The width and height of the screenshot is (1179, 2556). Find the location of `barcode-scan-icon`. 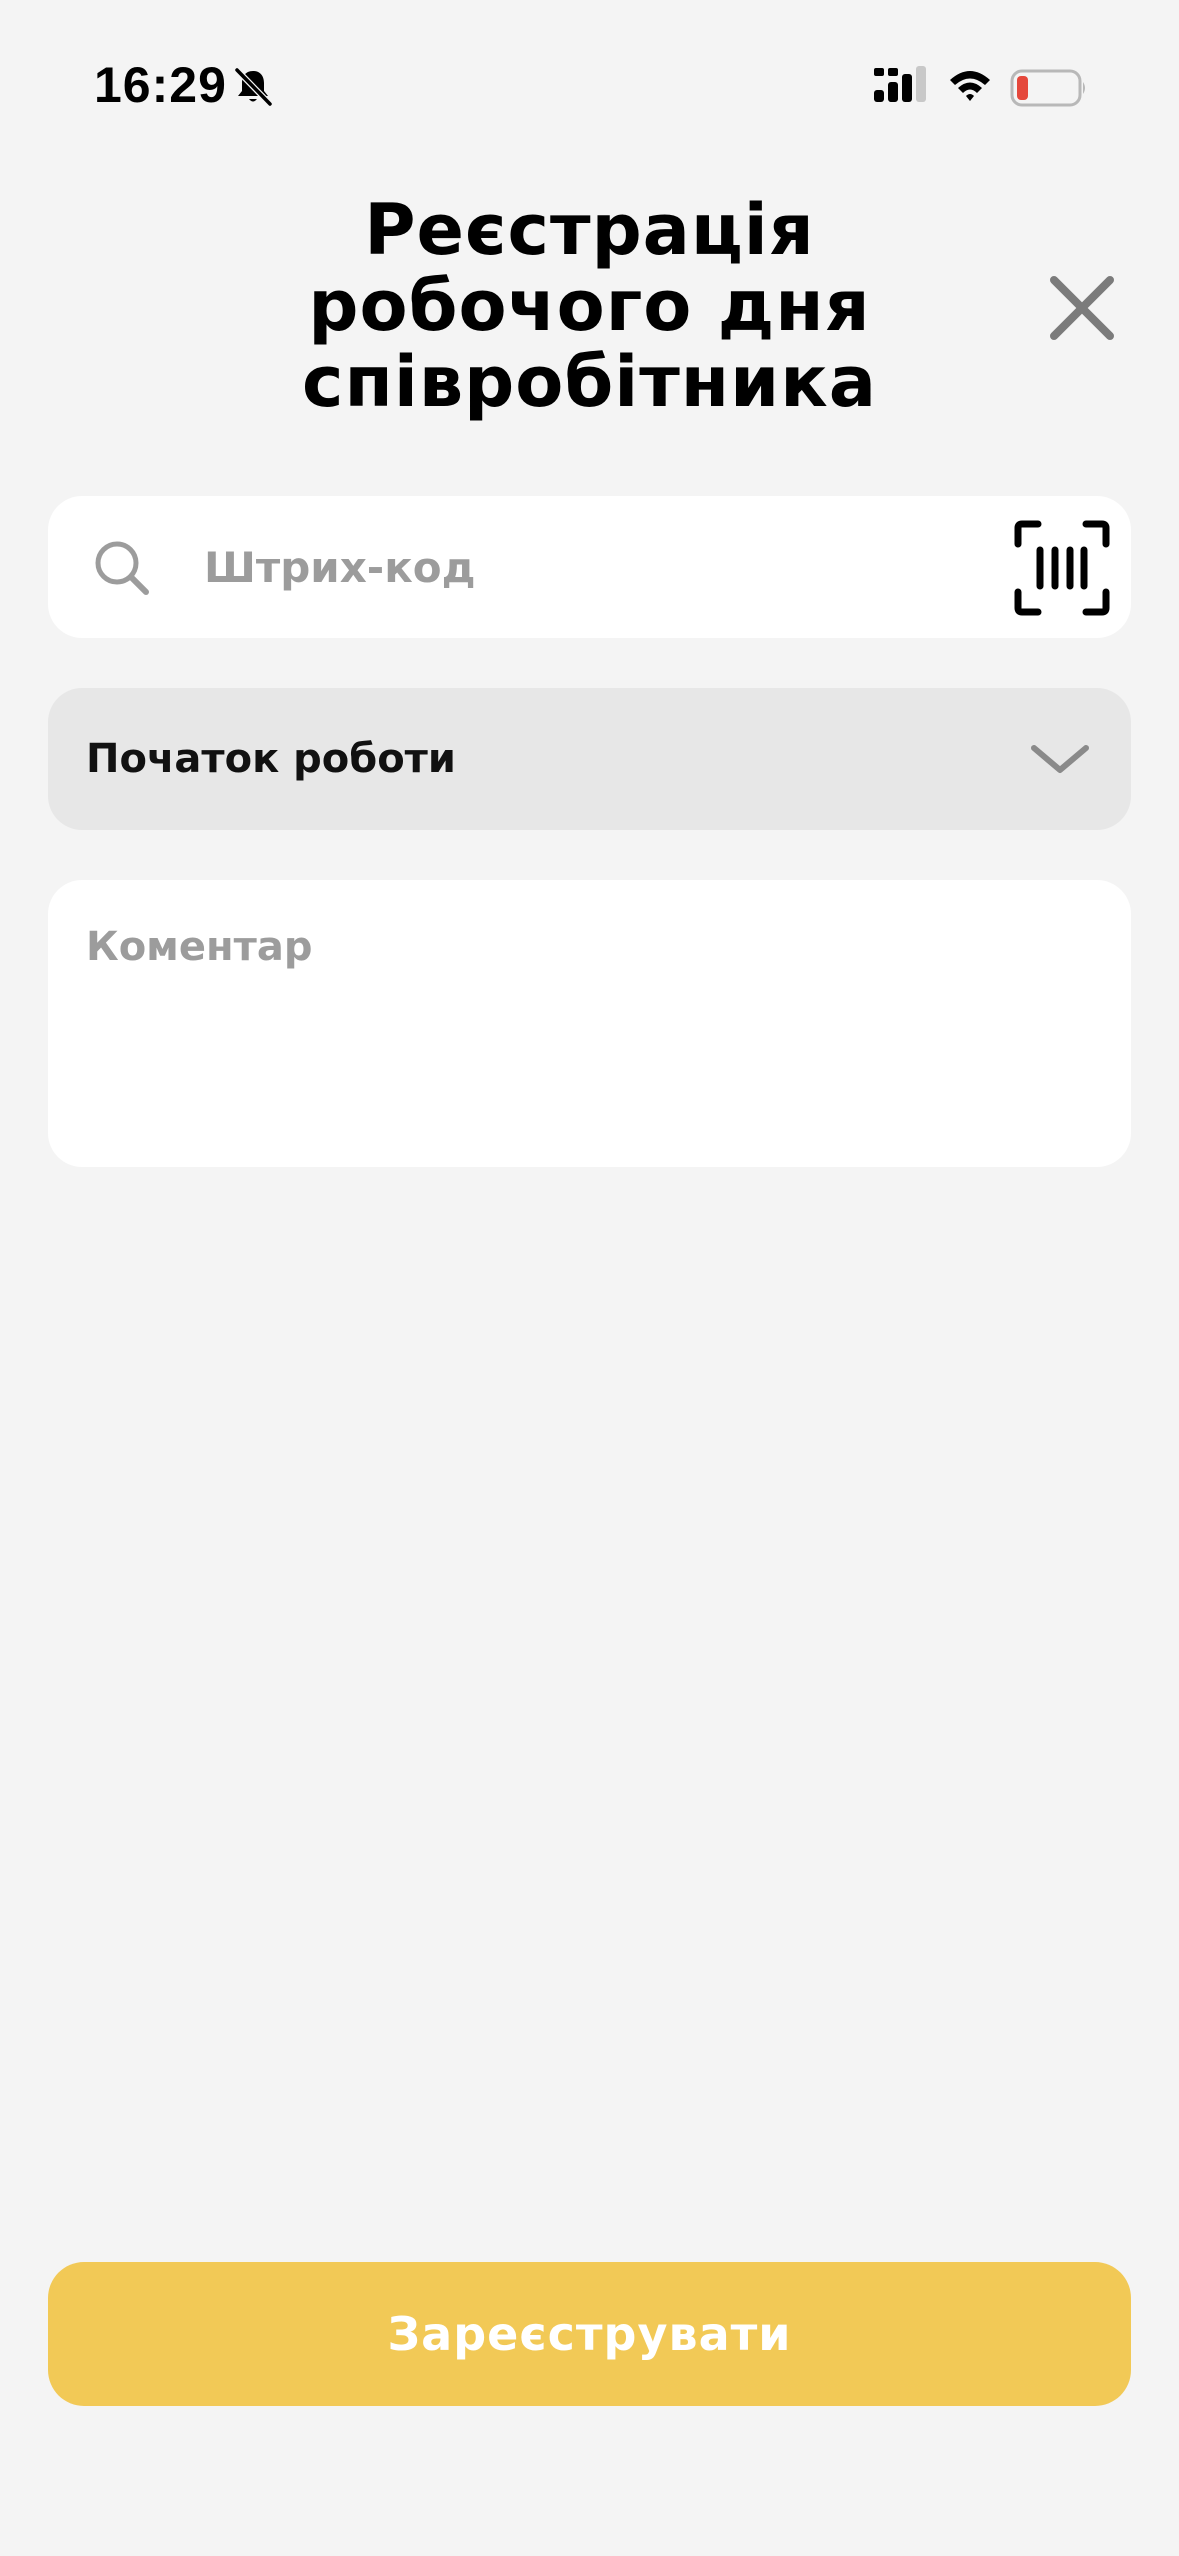

barcode-scan-icon is located at coordinates (1062, 568).